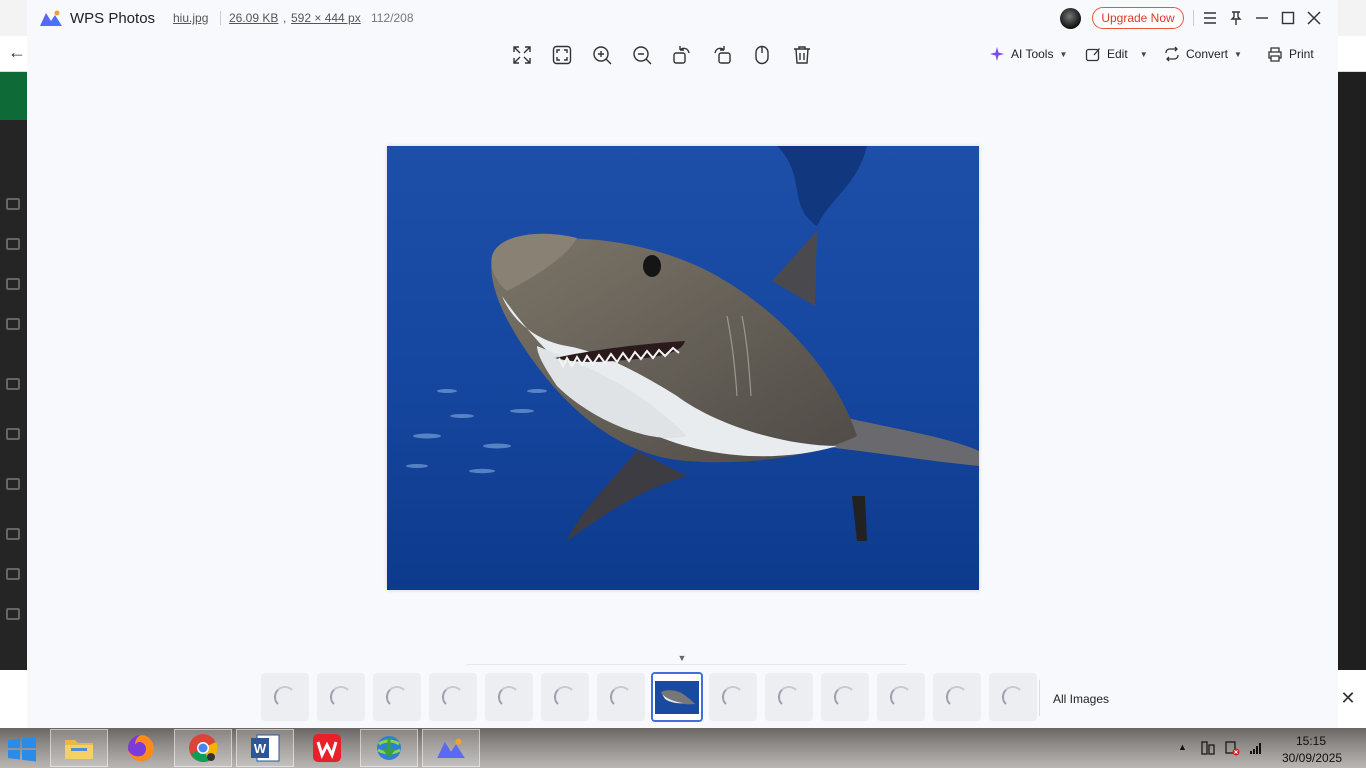  Describe the element at coordinates (522, 55) in the screenshot. I see `fullscreen-icon` at that location.